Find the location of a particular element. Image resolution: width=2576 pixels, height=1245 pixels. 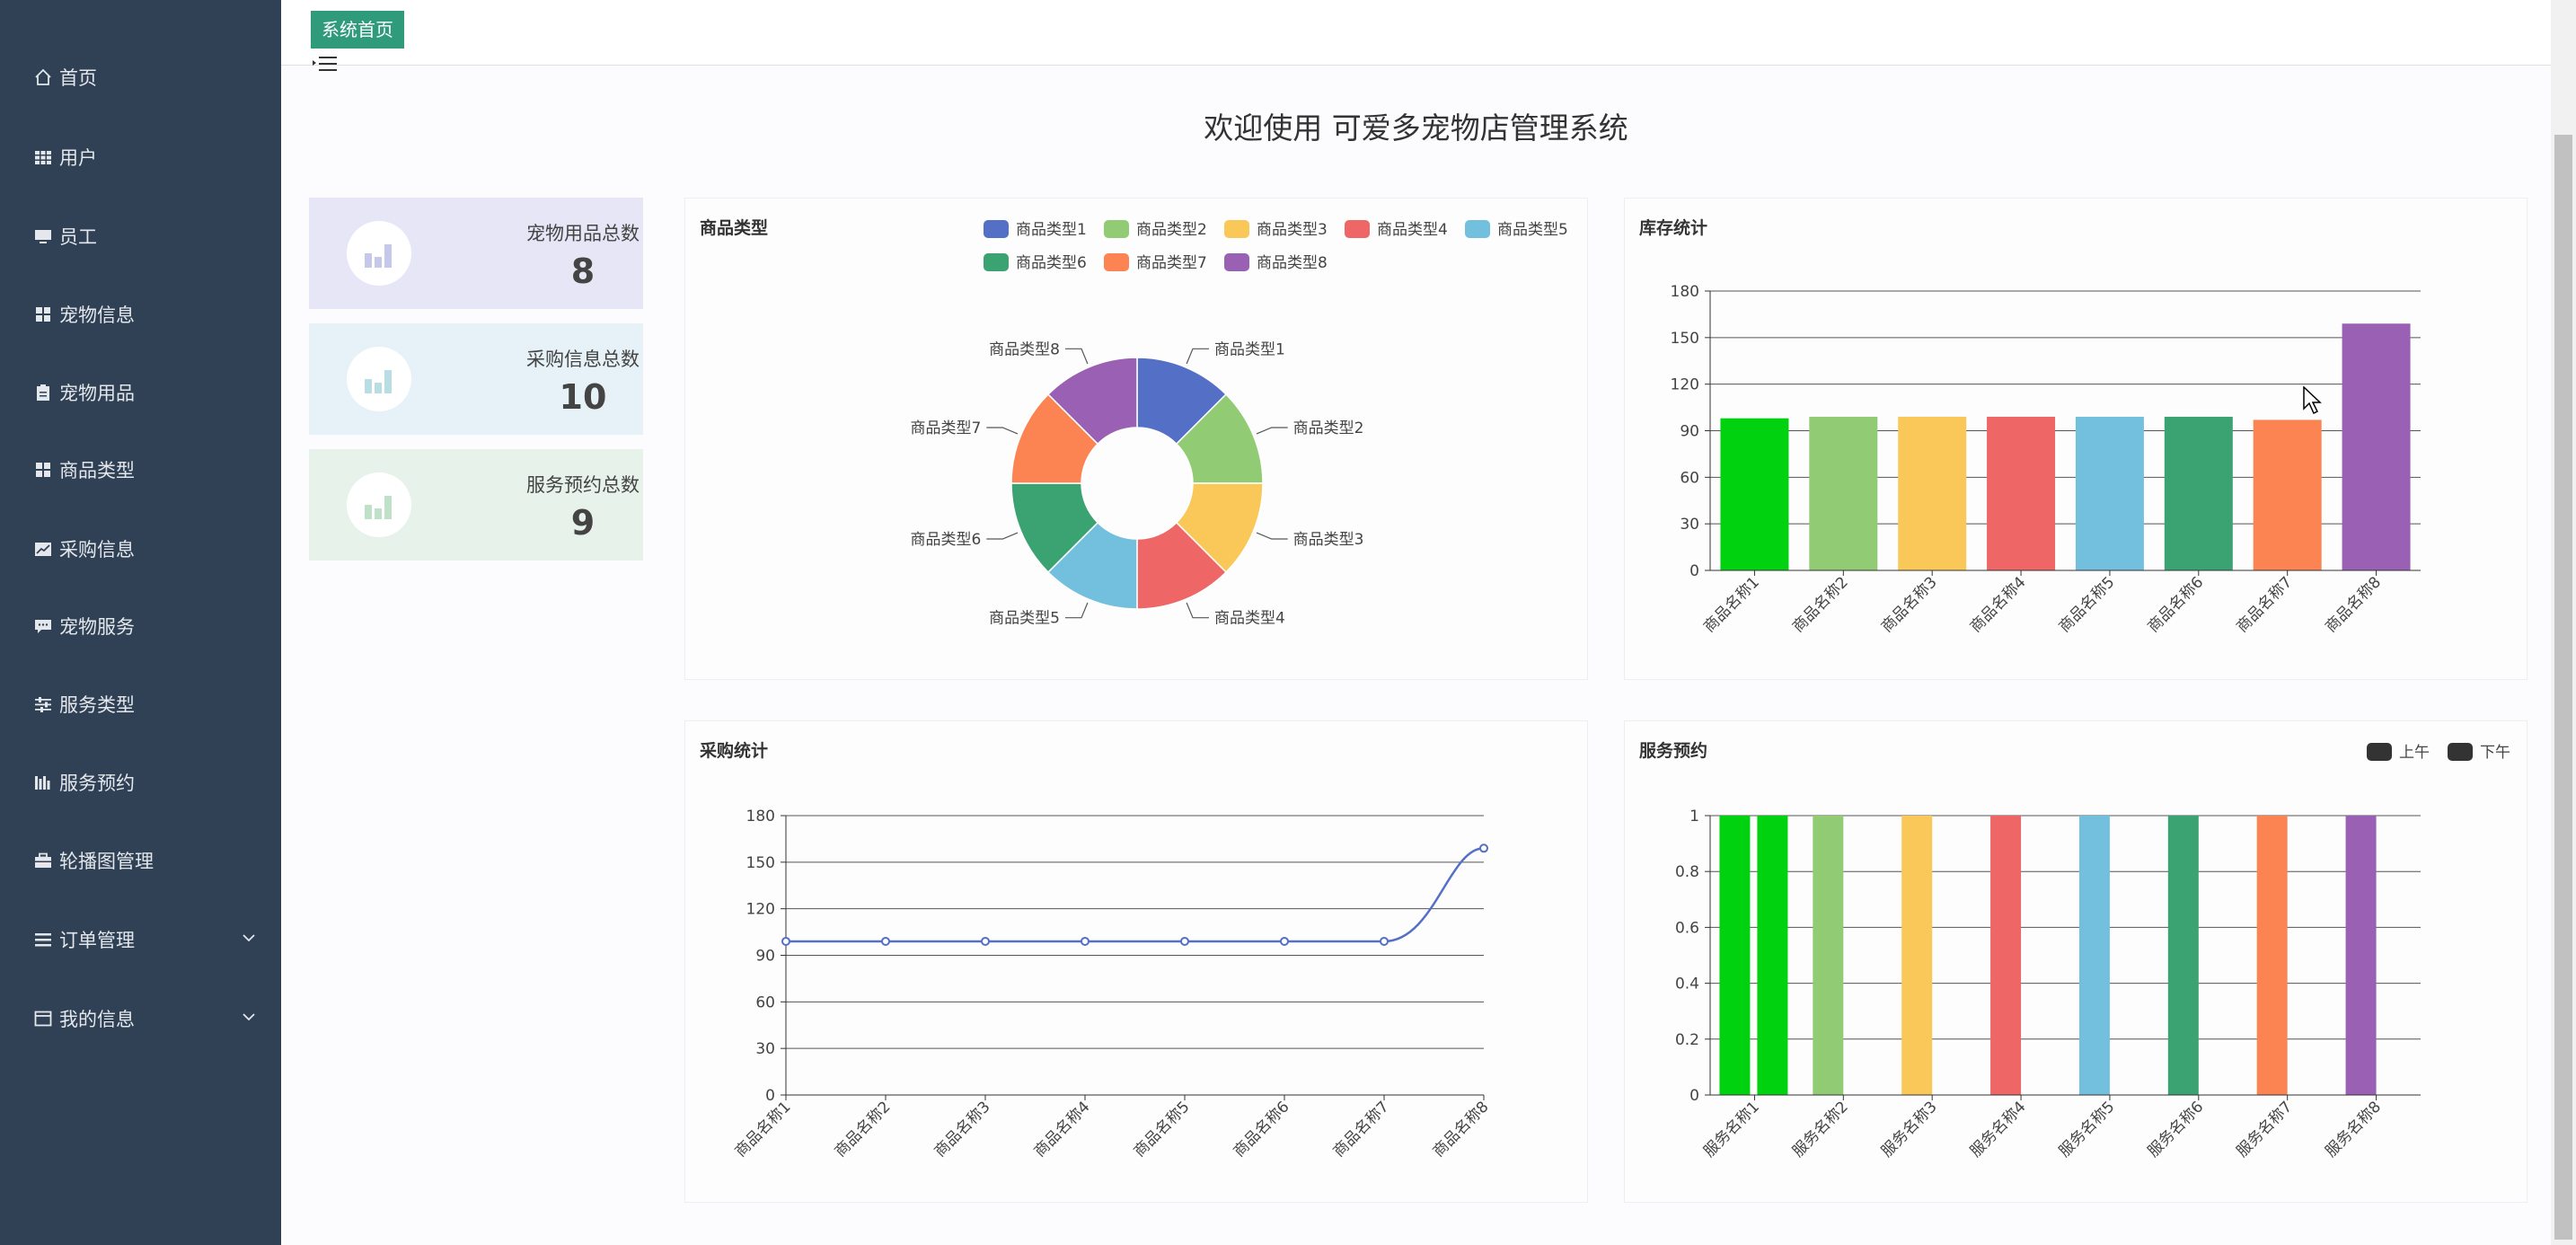

sidebar-item-12: 订单管理 is located at coordinates (144, 940).